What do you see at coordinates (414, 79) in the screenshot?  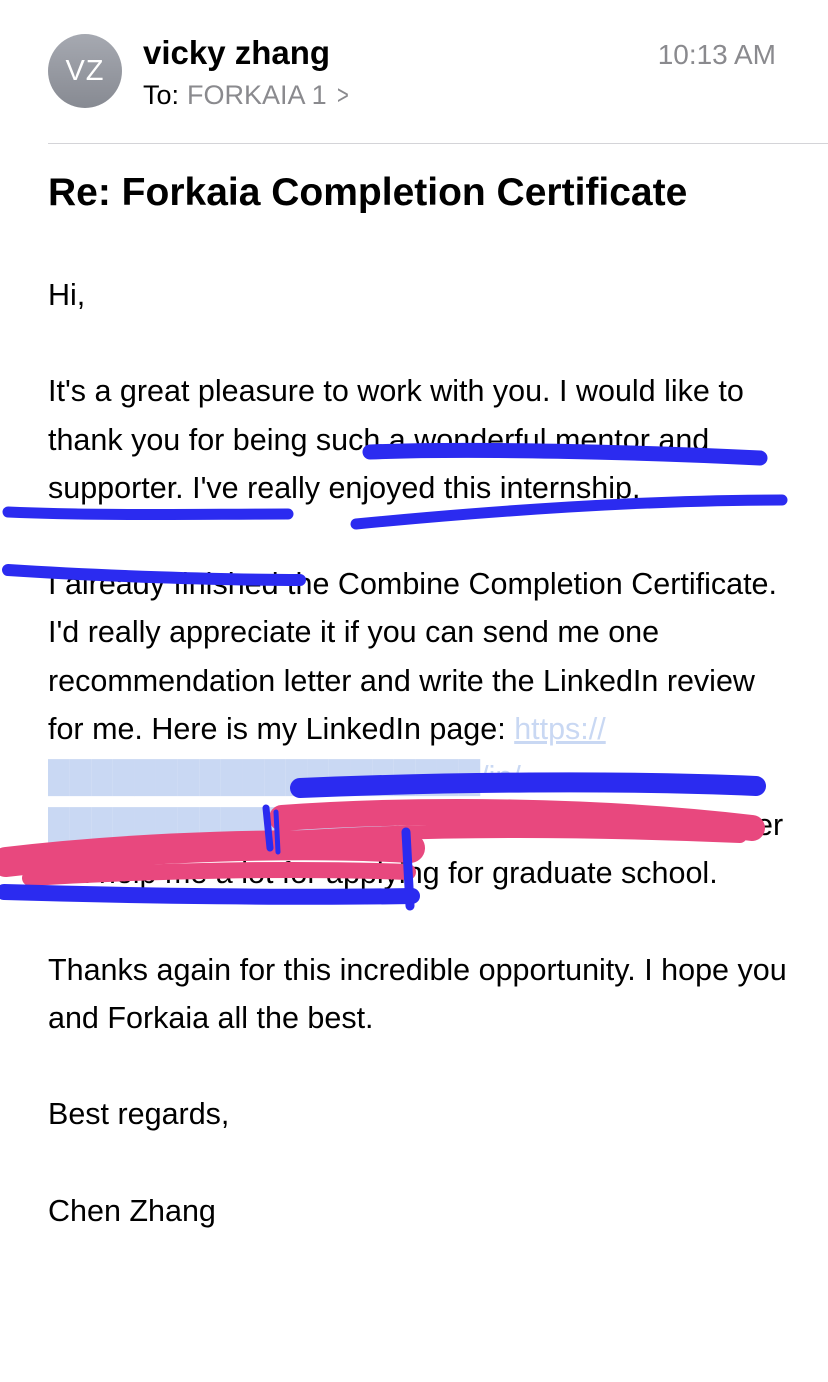 I see `message-header: VZ vicky zhang 10:13 AM To: FORKAIA 1 >` at bounding box center [414, 79].